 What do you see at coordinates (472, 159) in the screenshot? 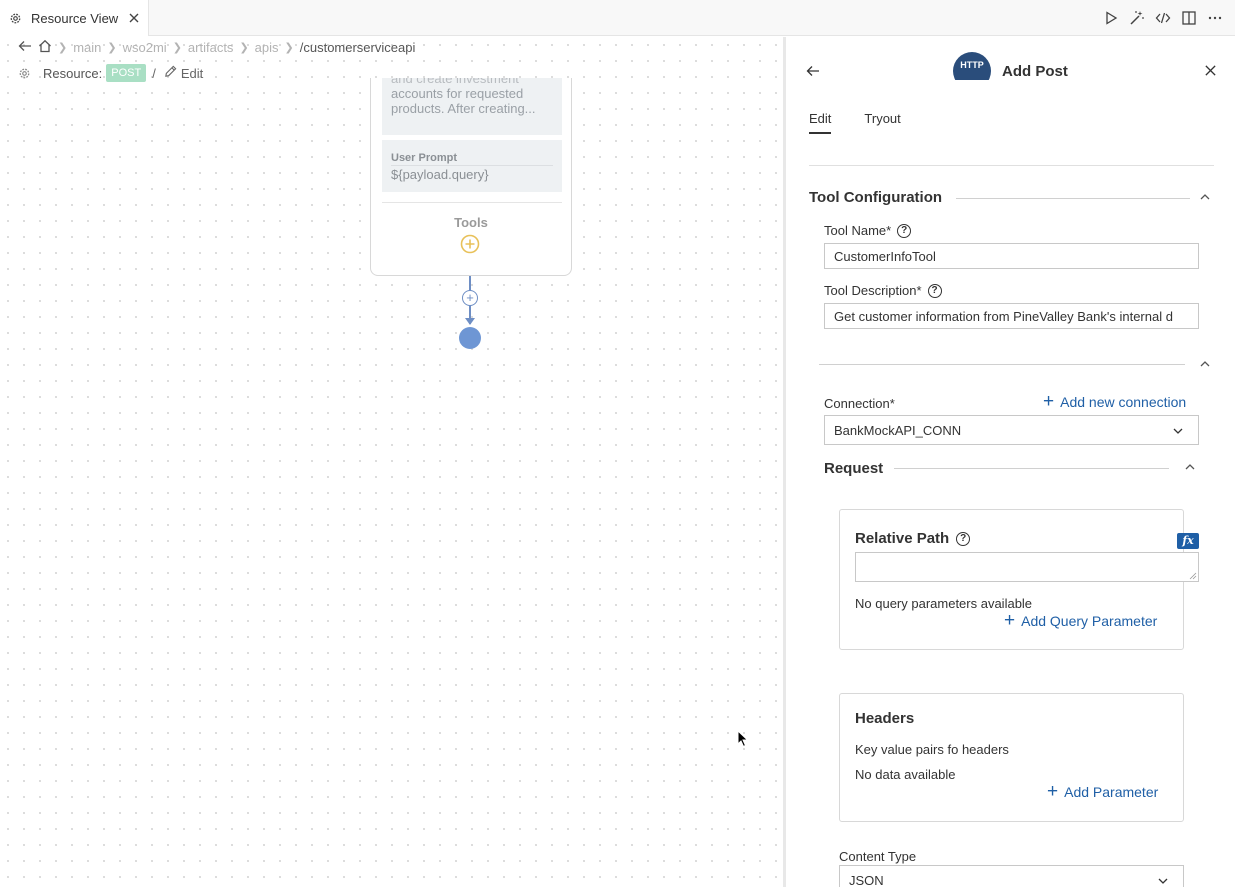
I see `prompt-label: User Prompt` at bounding box center [472, 159].